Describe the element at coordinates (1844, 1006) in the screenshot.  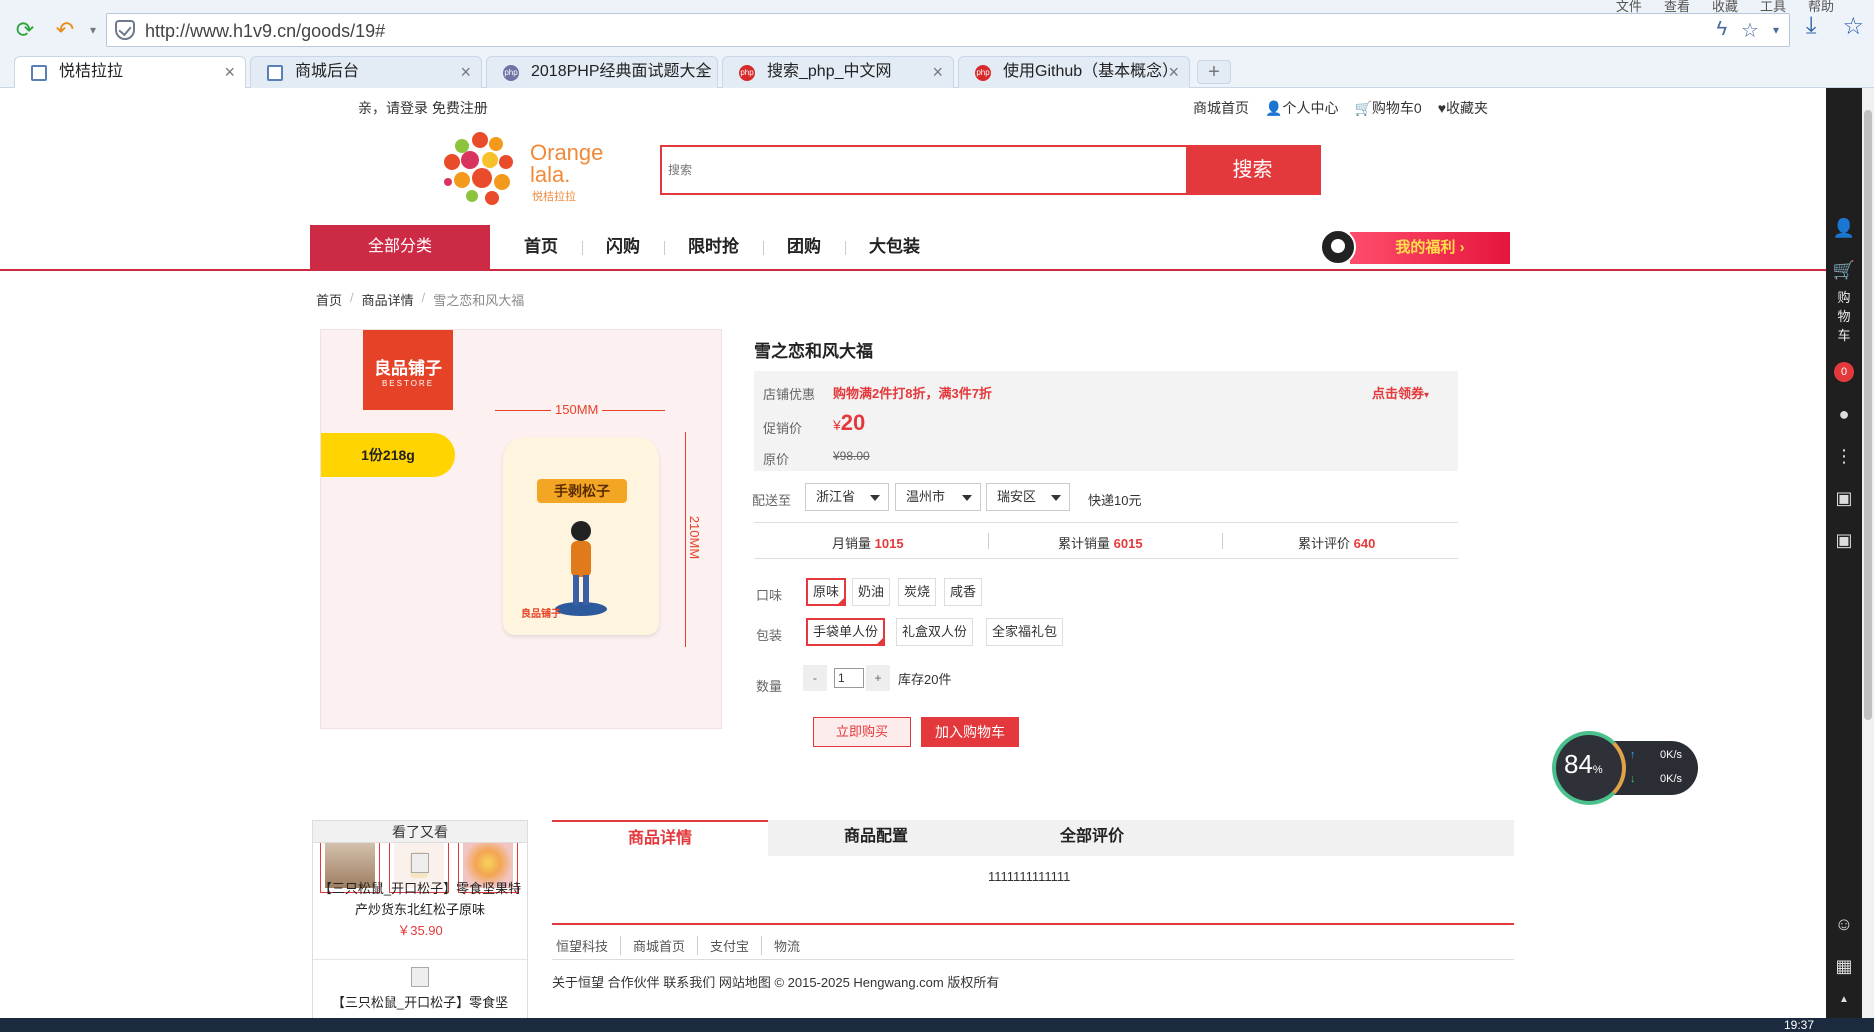
I see `back-to-top-icon: ▲` at that location.